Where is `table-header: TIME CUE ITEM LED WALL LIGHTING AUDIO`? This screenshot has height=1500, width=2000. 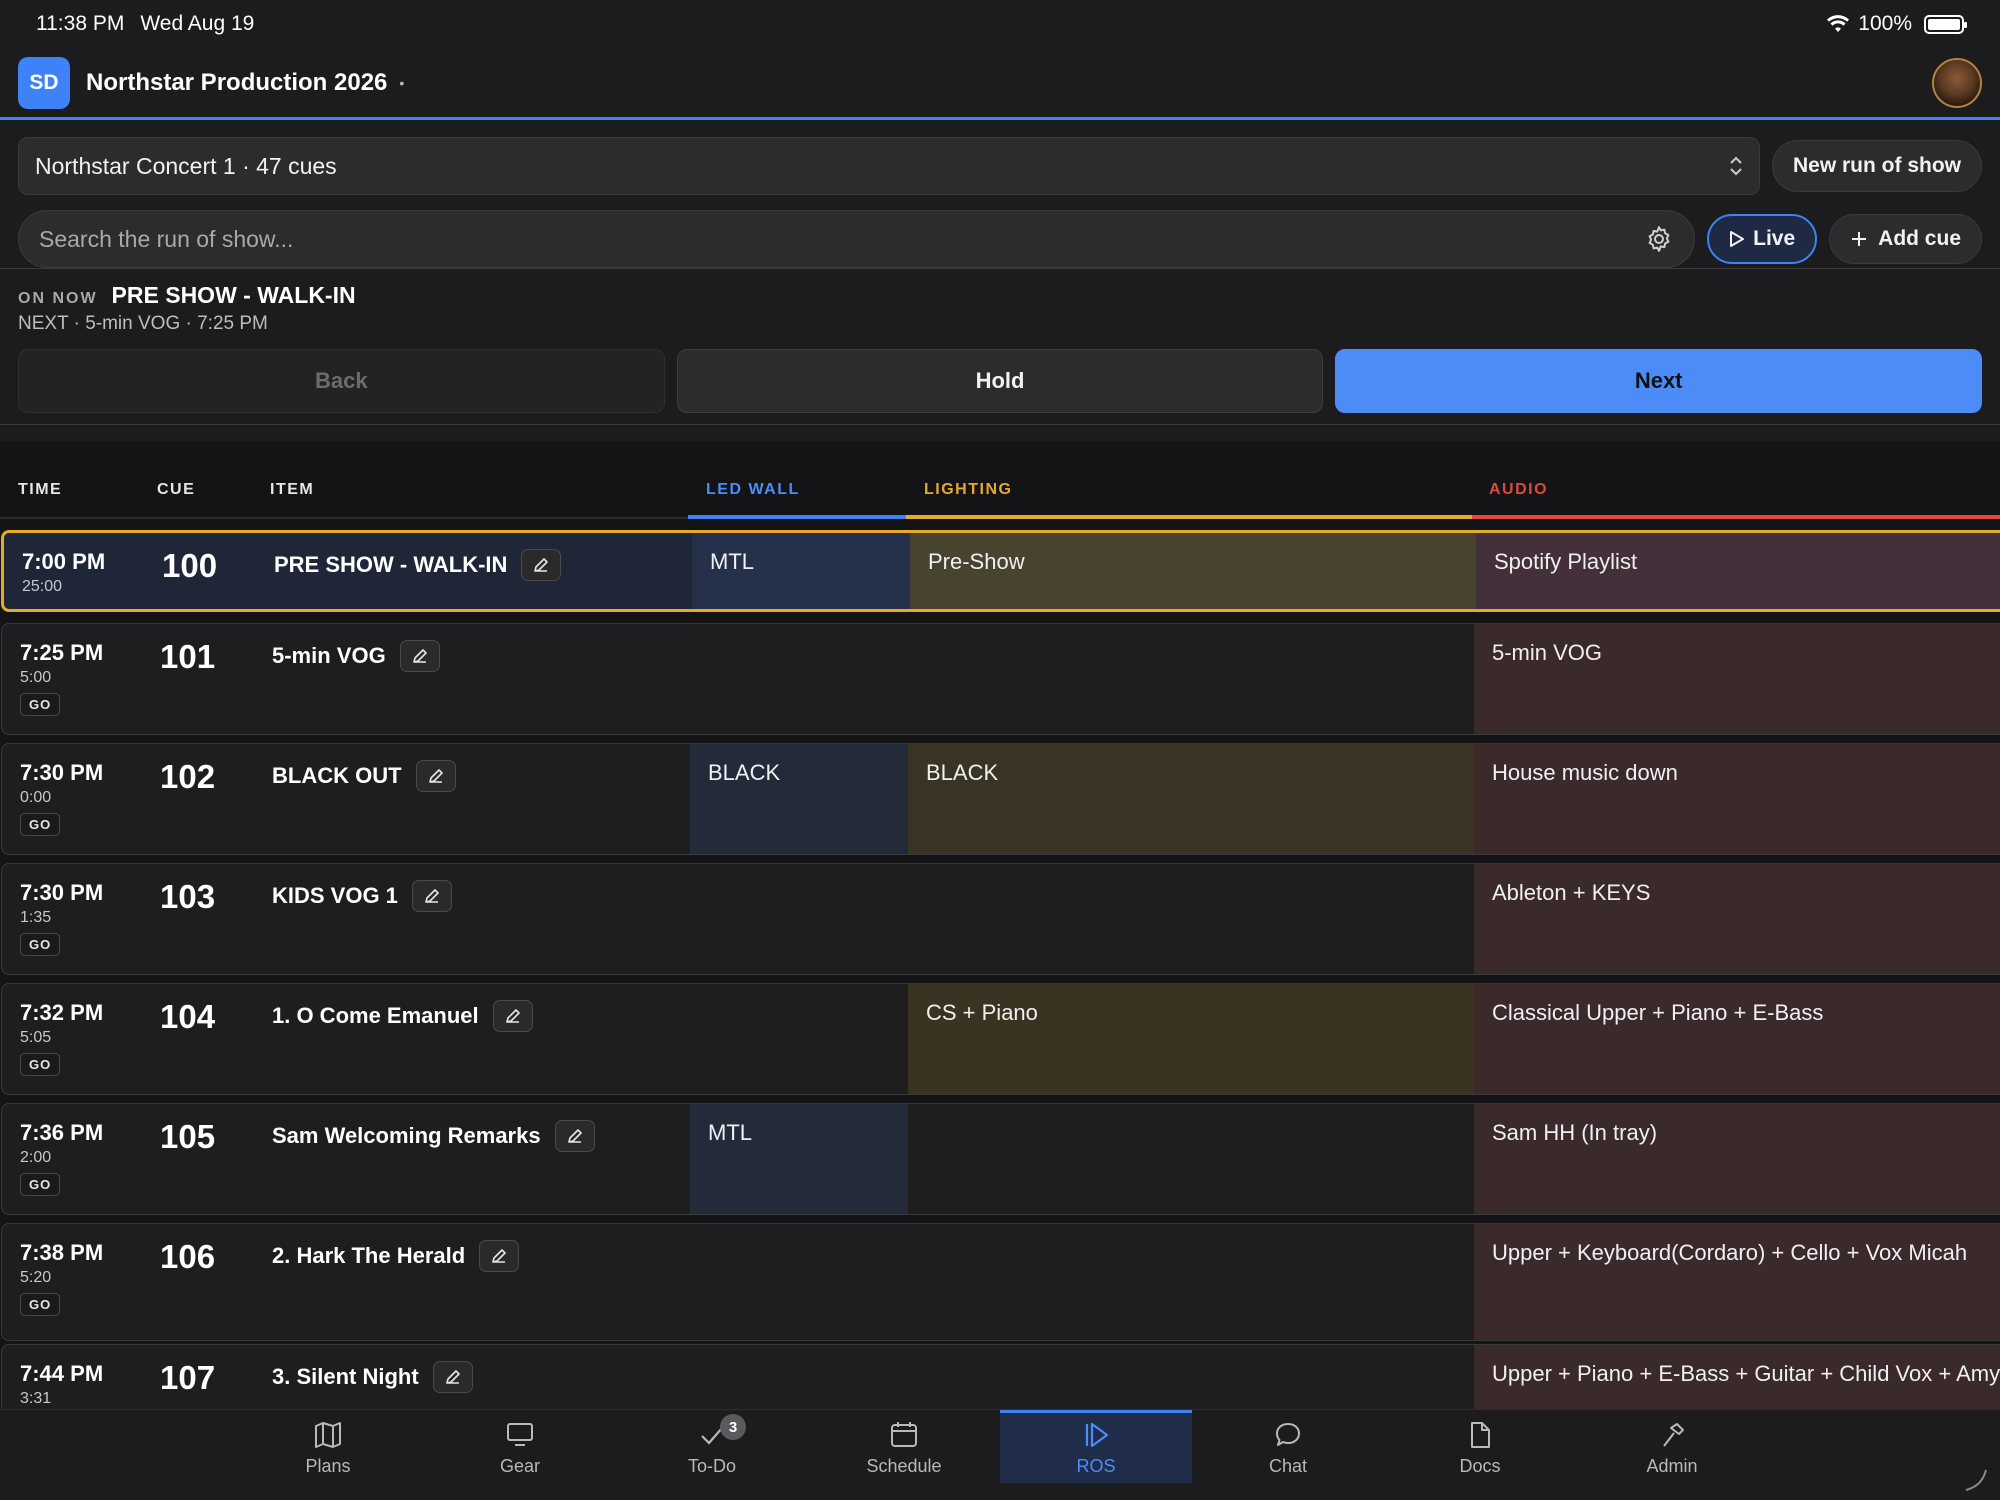
table-header: TIME CUE ITEM LED WALL LIGHTING AUDIO is located at coordinates (1000, 480).